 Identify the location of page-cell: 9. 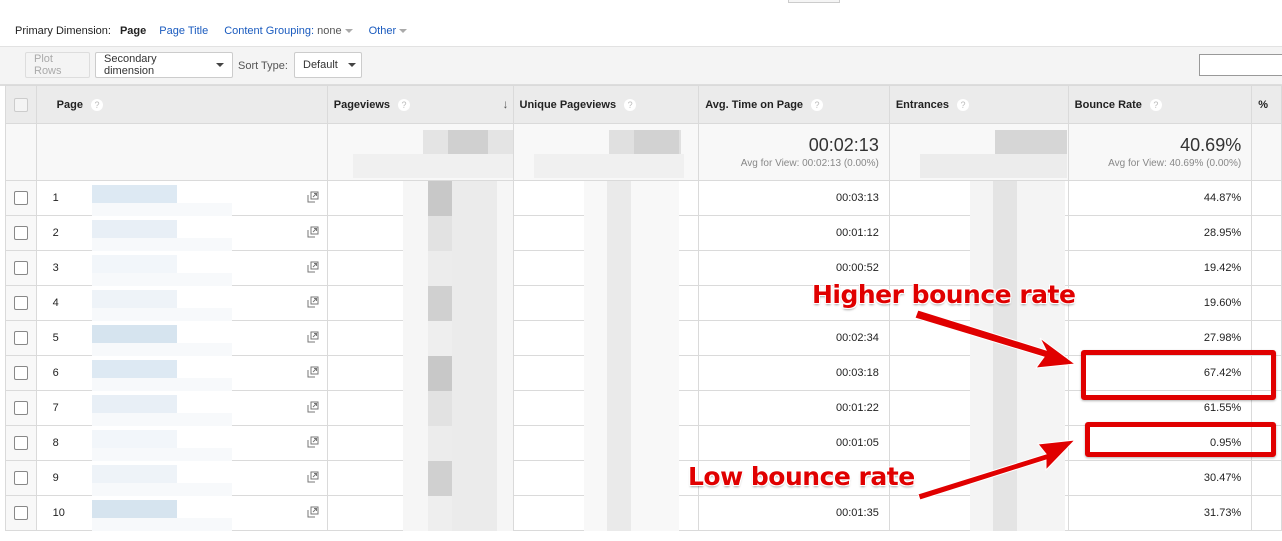
(181, 478).